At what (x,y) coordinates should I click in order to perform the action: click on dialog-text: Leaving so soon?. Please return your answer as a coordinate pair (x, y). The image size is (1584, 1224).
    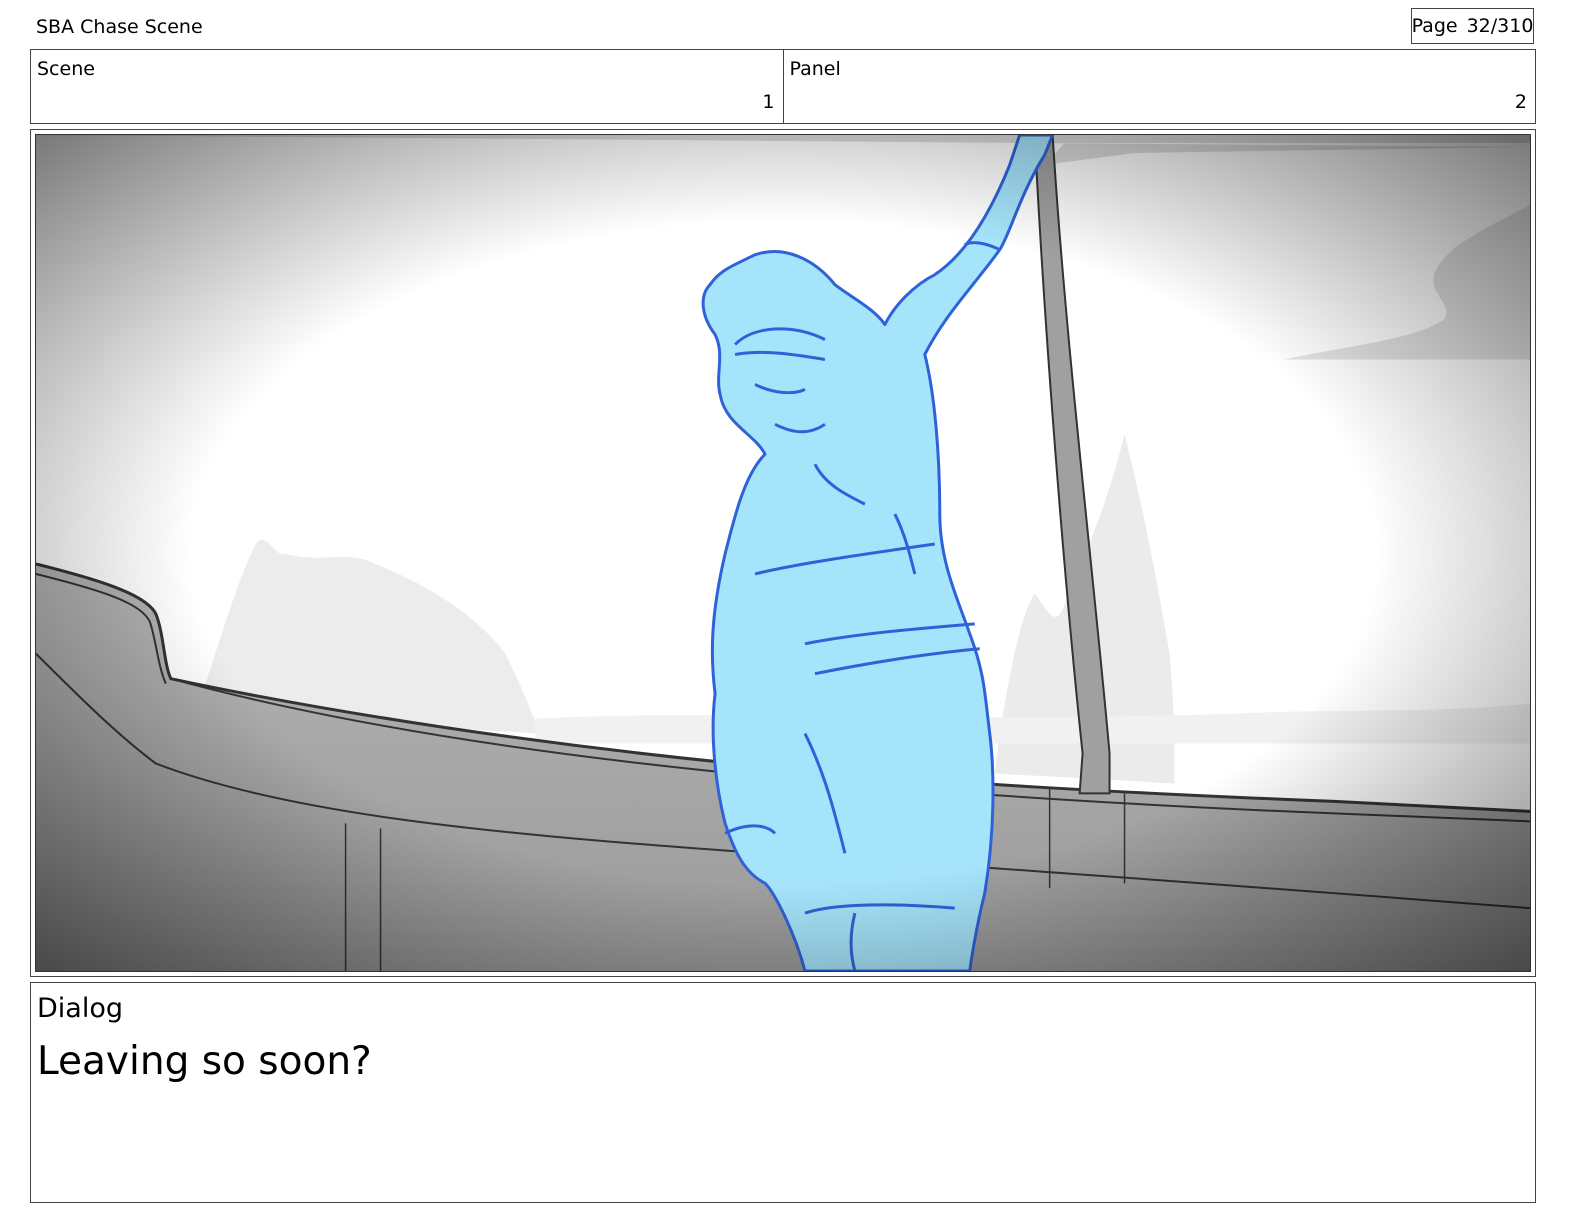
    Looking at the image, I should click on (204, 1061).